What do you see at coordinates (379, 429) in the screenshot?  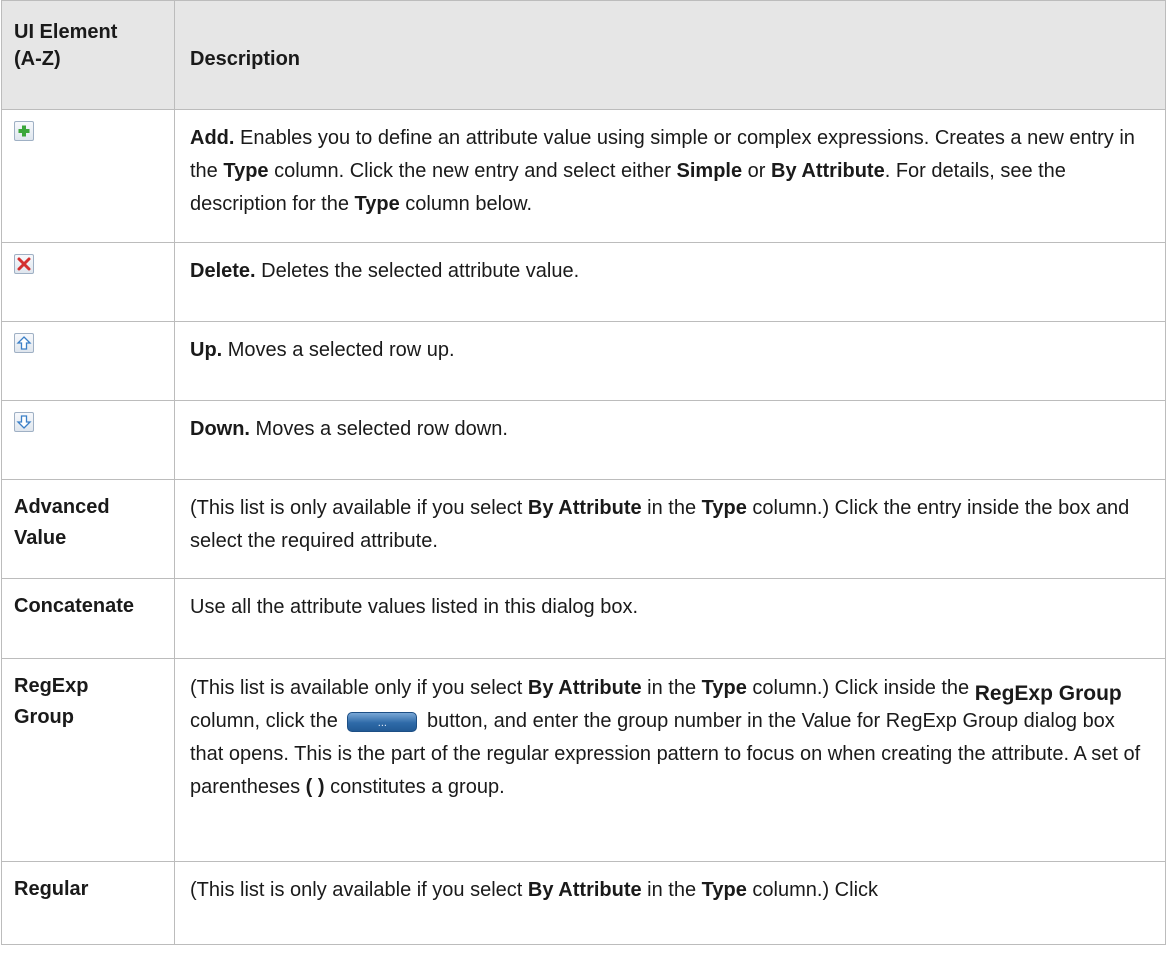 I see `down-text: Moves a selected row down.` at bounding box center [379, 429].